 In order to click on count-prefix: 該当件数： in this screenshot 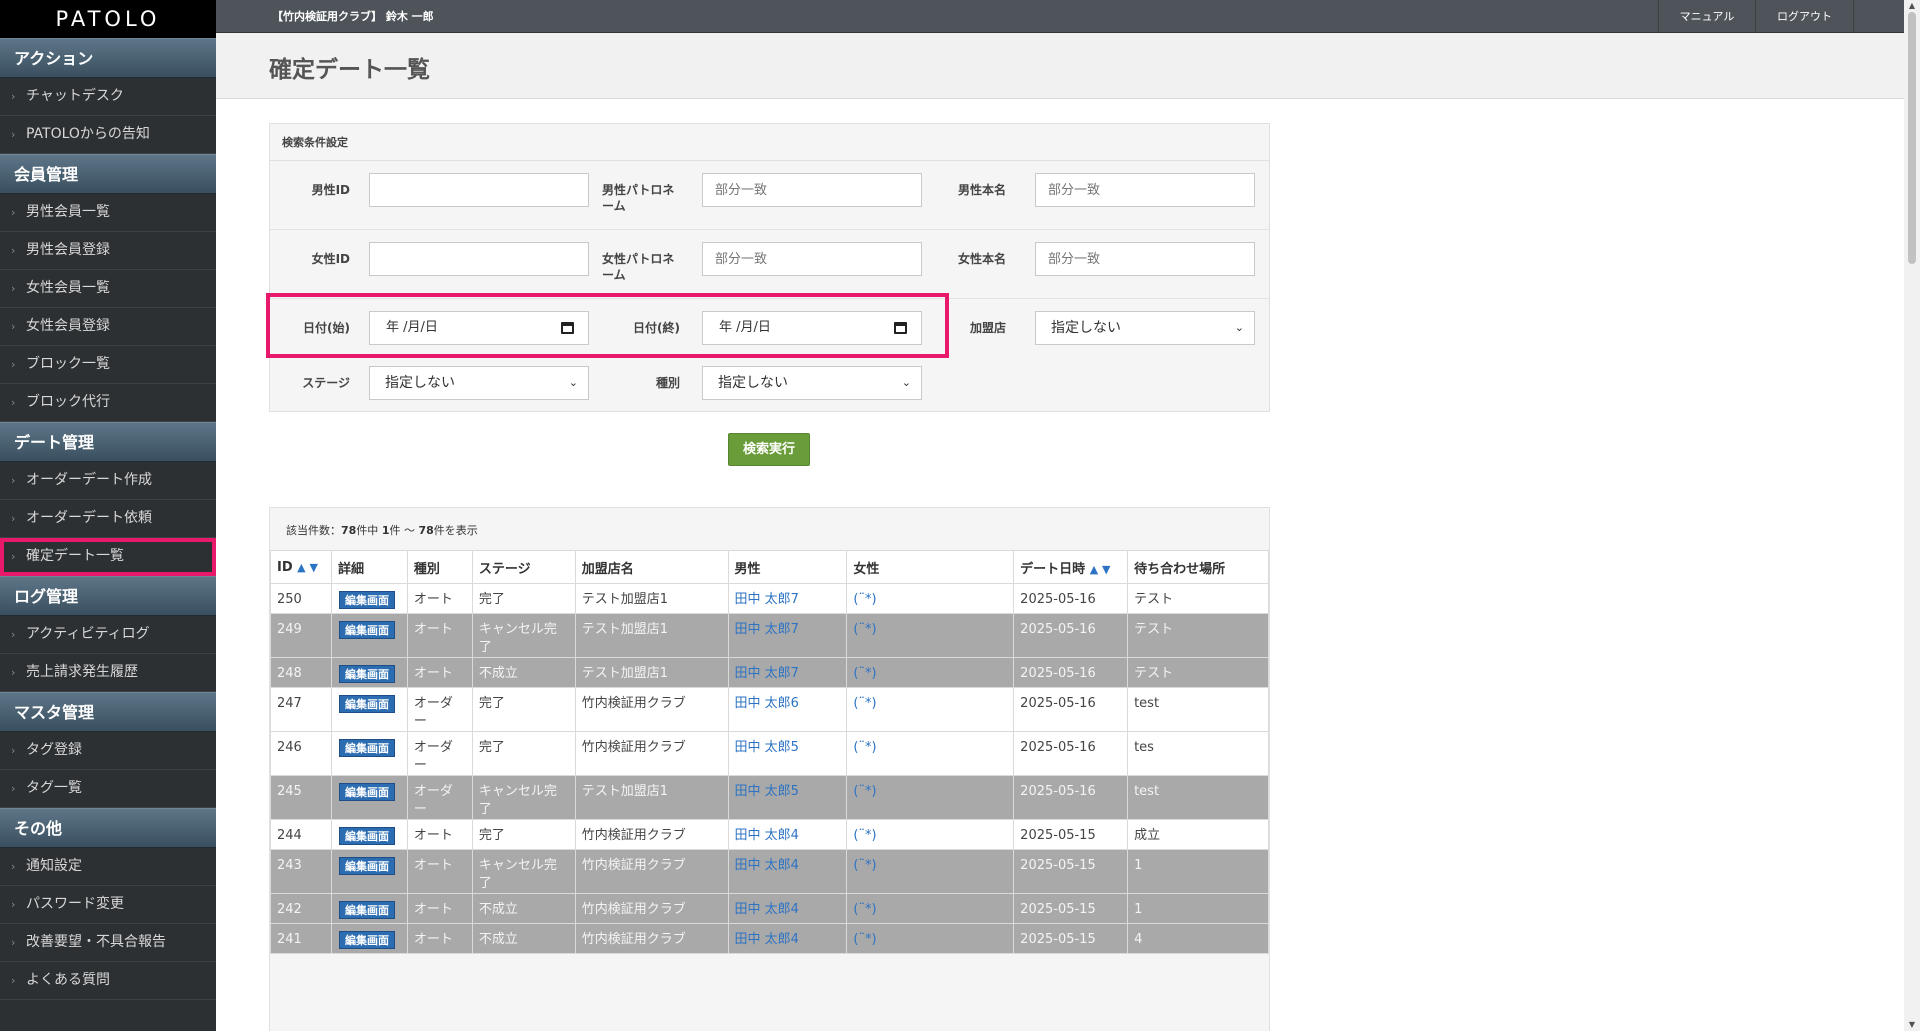, I will do `click(313, 530)`.